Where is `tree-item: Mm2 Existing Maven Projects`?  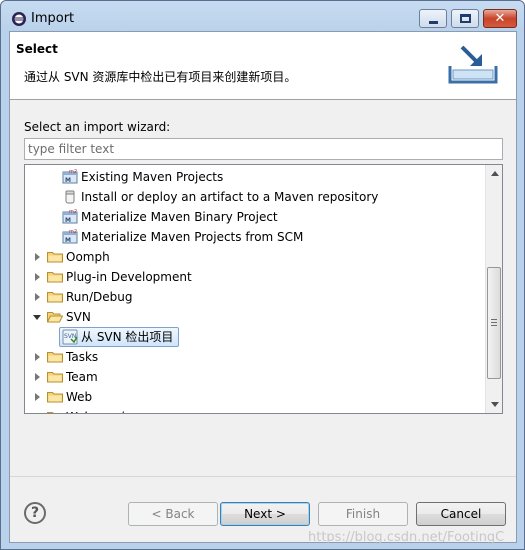
tree-item: Mm2 Existing Maven Projects is located at coordinates (255, 177).